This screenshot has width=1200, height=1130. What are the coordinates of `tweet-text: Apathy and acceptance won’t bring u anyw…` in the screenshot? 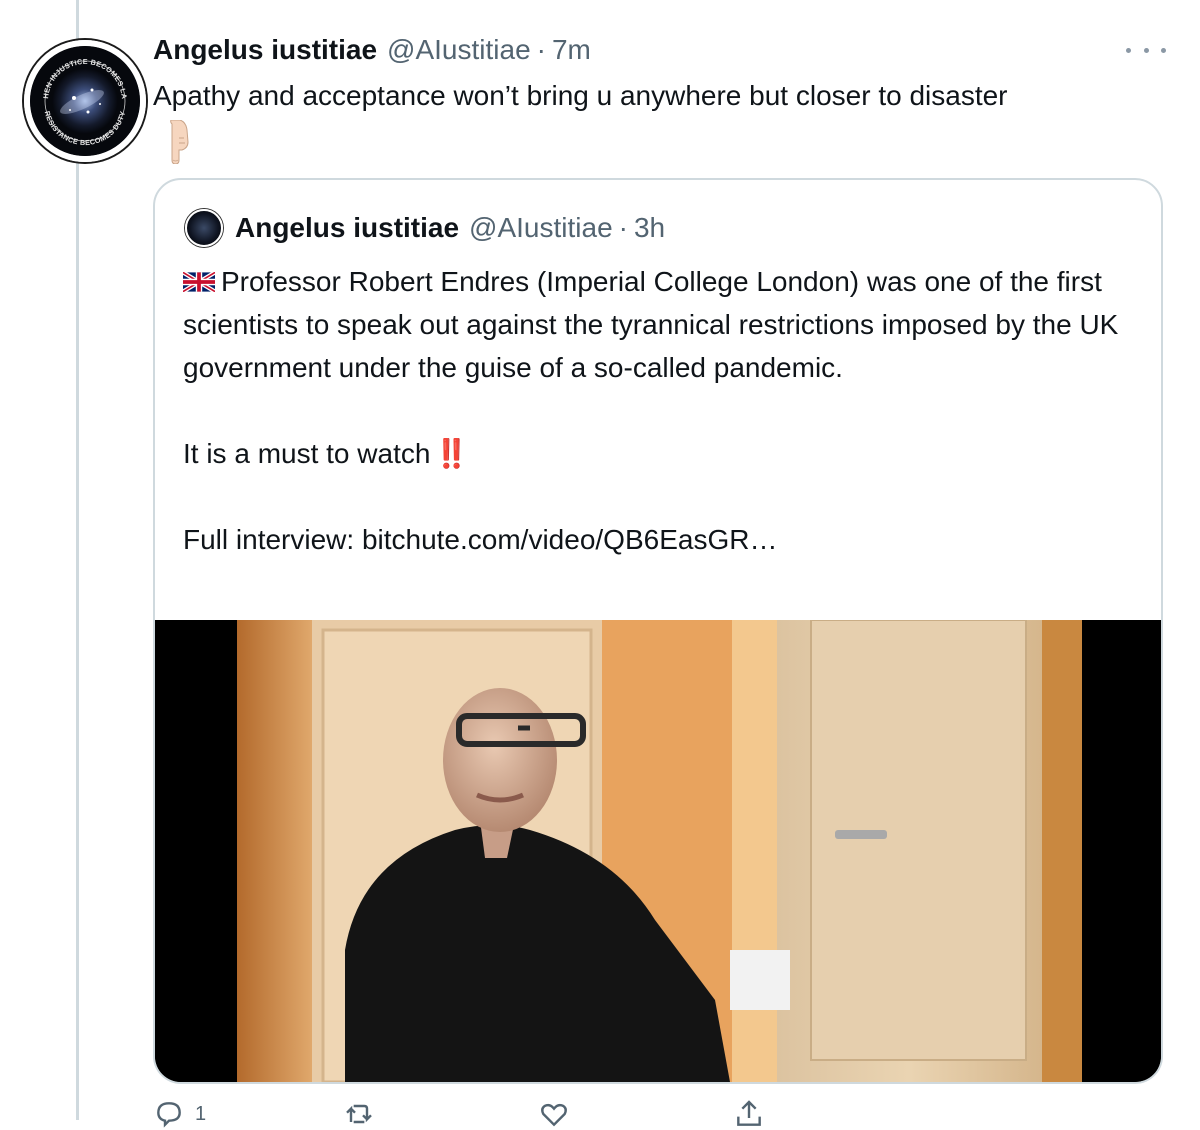 It's located at (580, 95).